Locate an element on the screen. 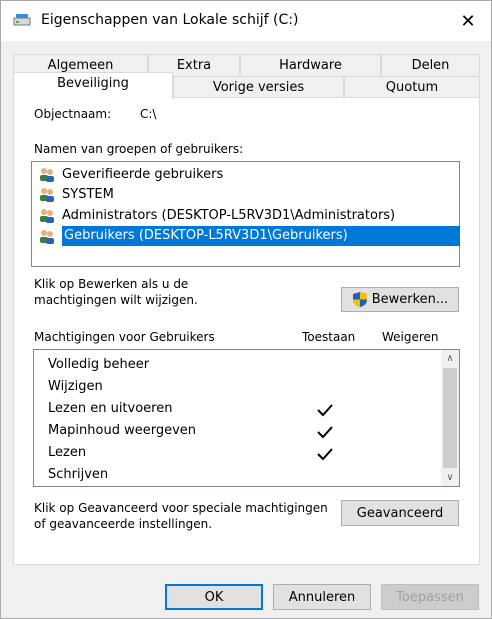 This screenshot has height=619, width=492. tab-label: Quotum is located at coordinates (412, 87).